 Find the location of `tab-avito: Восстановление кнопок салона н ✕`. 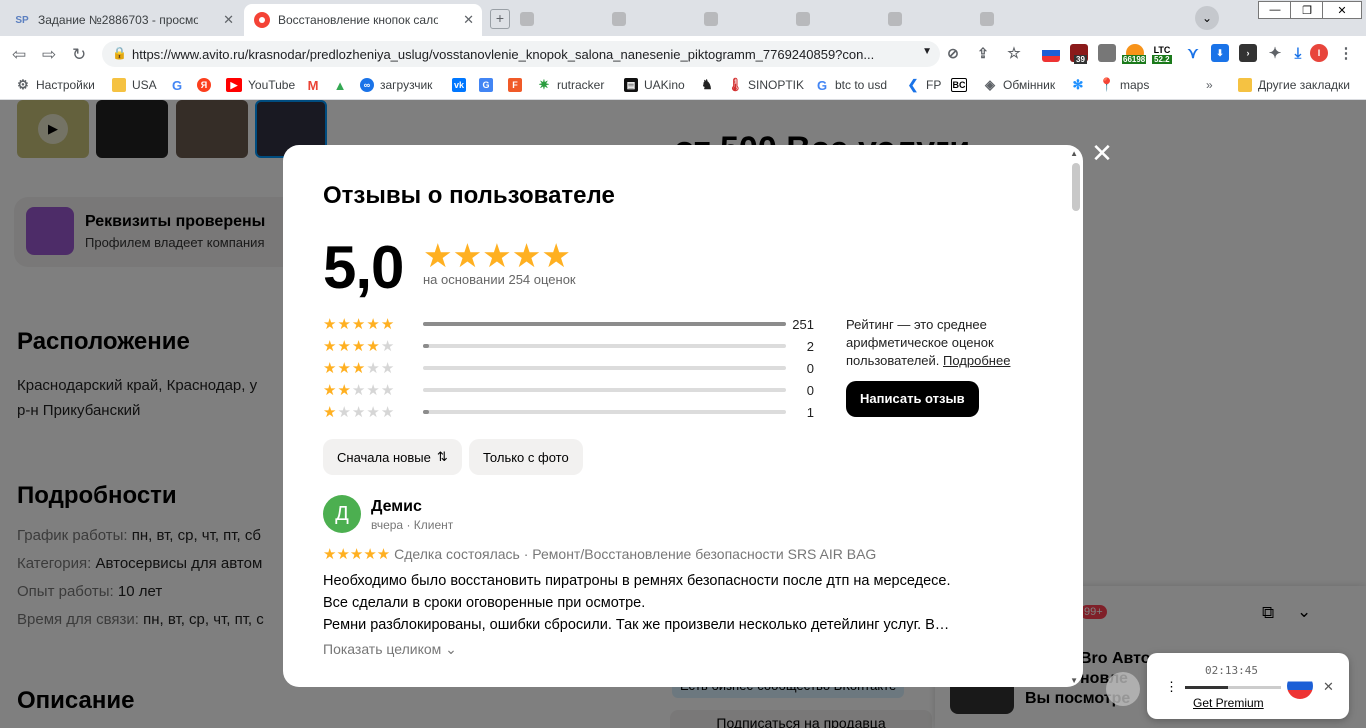

tab-avito: Восстановление кнопок салона н ✕ is located at coordinates (363, 20).